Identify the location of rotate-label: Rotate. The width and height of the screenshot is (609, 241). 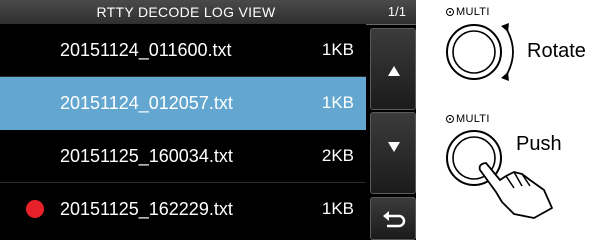
(556, 51).